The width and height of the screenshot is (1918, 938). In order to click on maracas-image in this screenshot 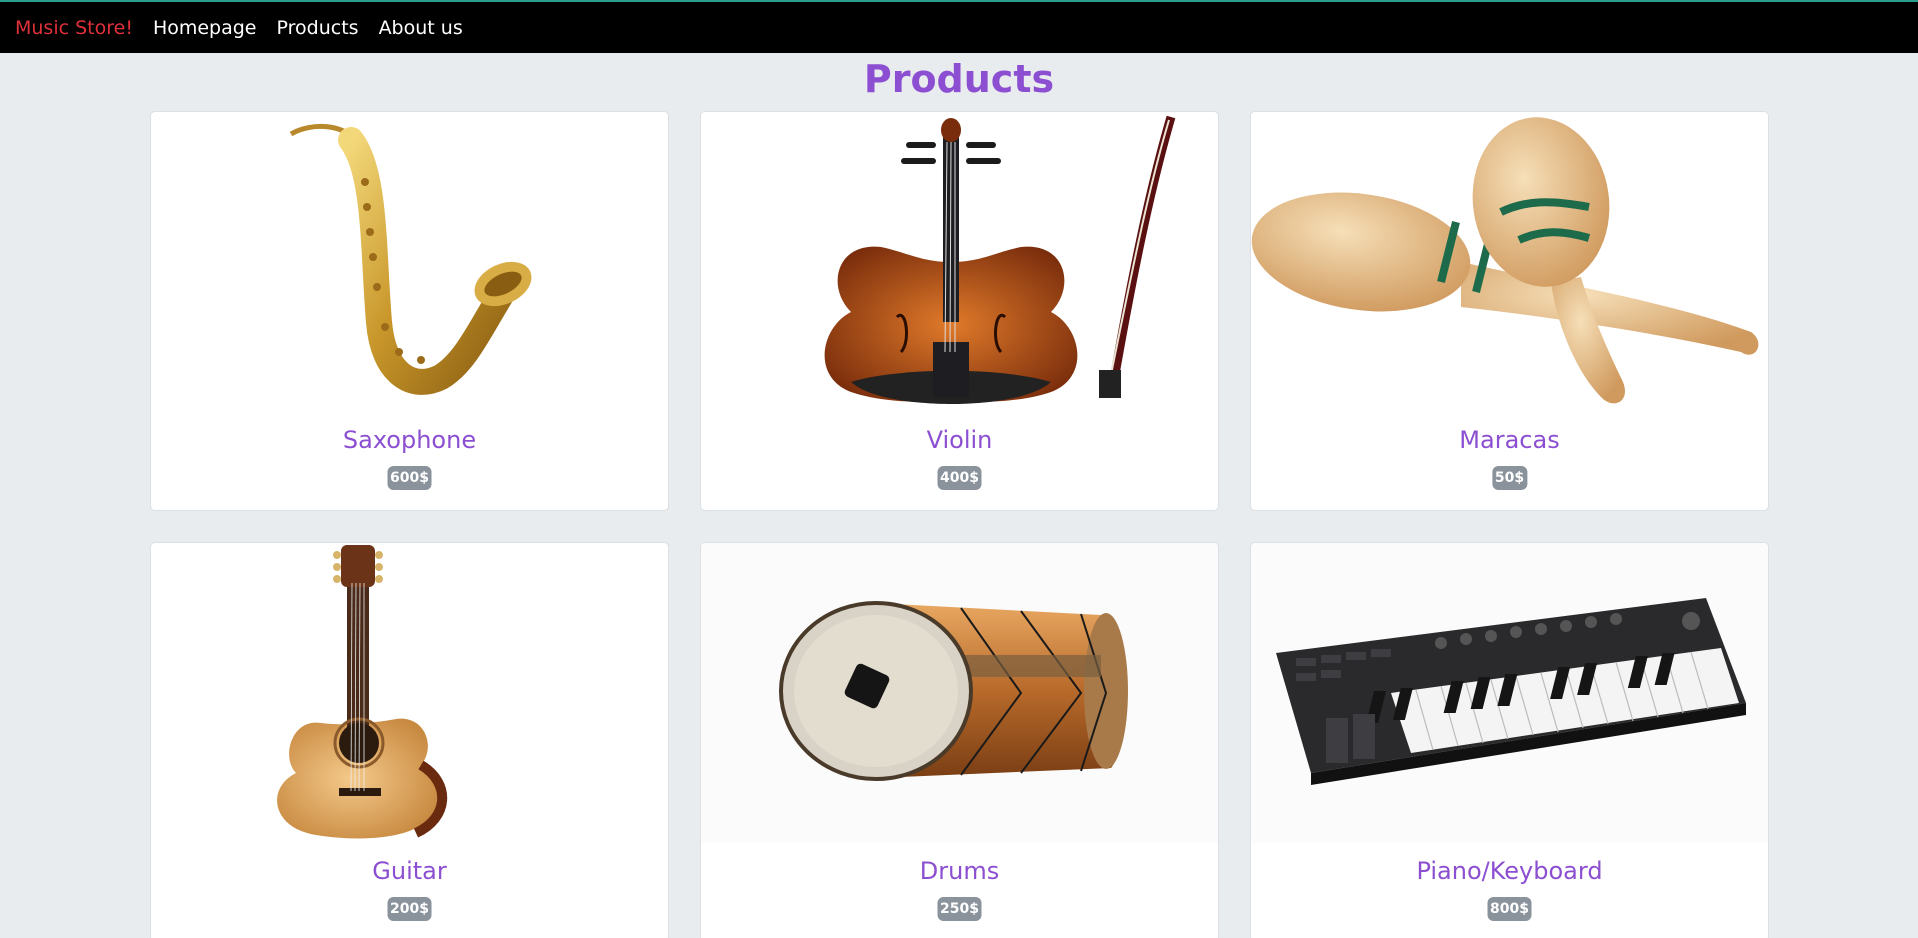, I will do `click(1509, 262)`.